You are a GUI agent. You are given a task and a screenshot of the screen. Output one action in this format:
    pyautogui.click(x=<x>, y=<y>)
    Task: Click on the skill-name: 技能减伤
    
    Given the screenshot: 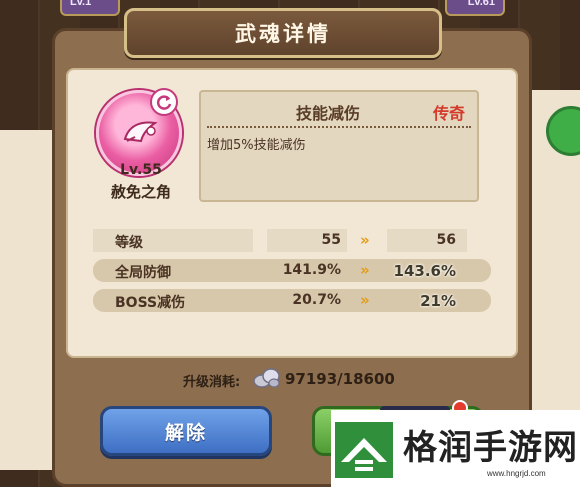 What is the action you would take?
    pyautogui.click(x=328, y=113)
    